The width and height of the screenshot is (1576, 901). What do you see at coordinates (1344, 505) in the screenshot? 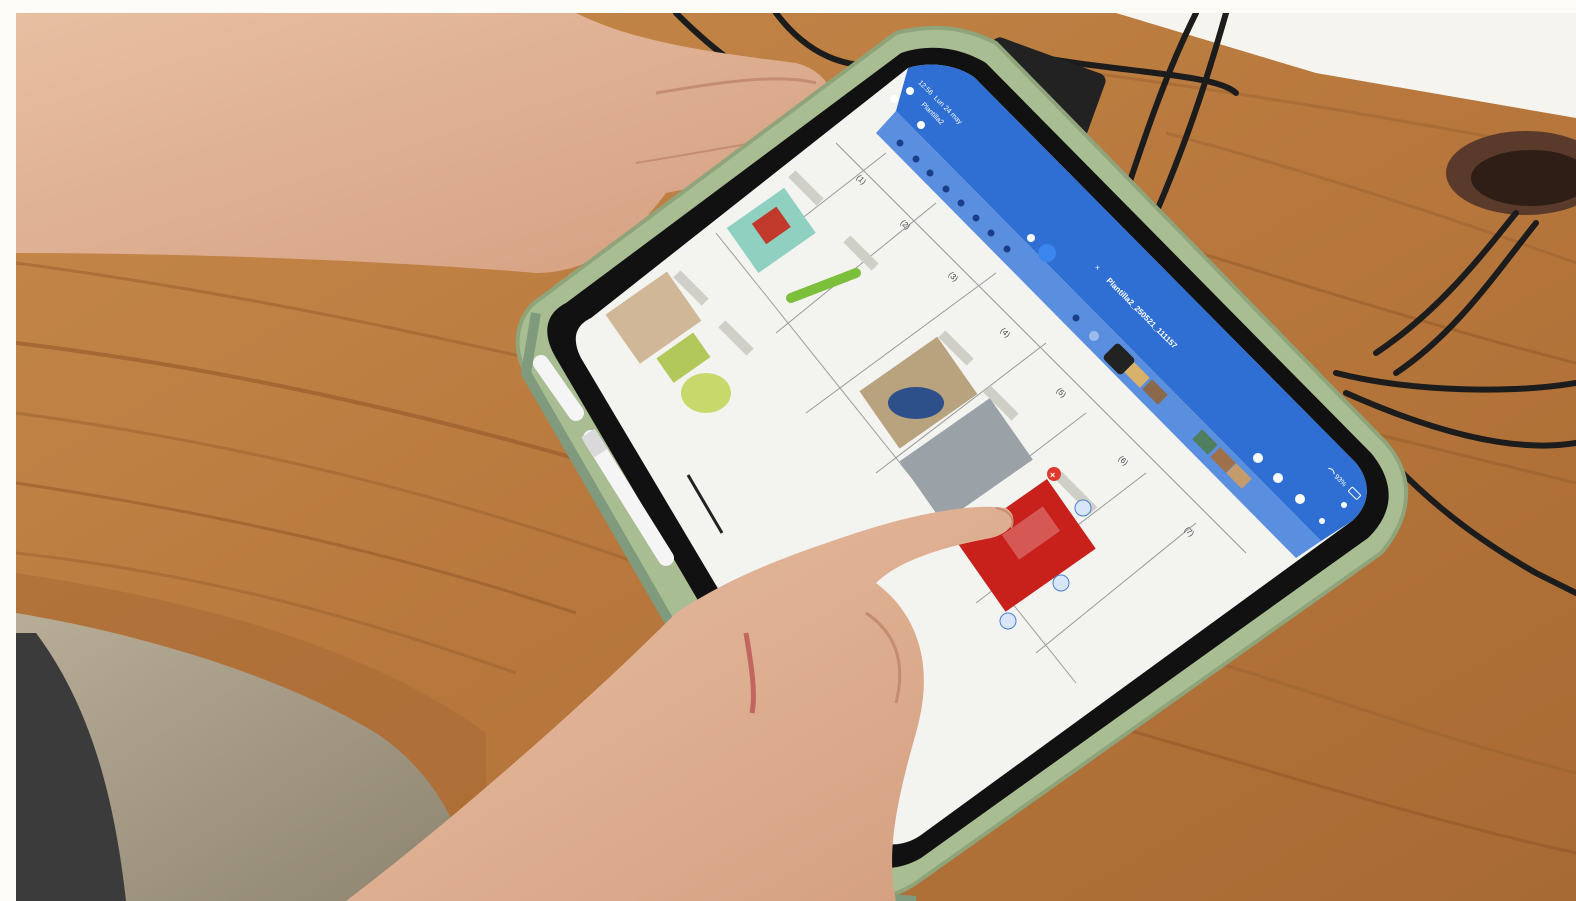
I see `close-icon` at bounding box center [1344, 505].